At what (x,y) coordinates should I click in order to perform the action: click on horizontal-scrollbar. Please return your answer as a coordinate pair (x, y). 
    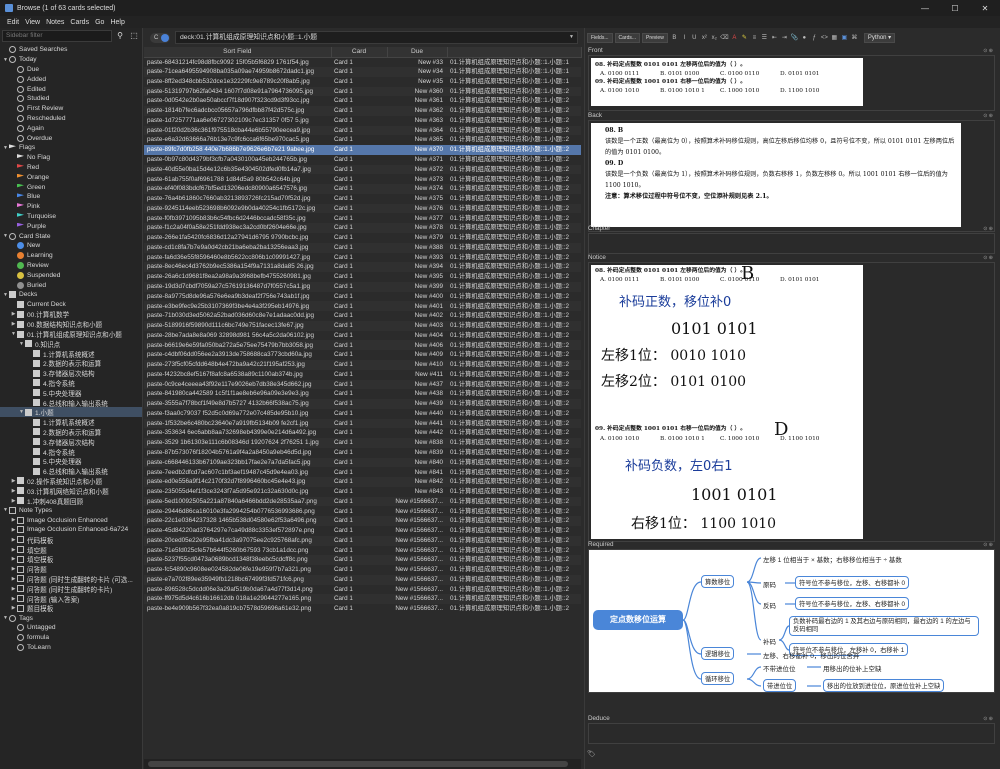
    Looking at the image, I should click on (362, 764).